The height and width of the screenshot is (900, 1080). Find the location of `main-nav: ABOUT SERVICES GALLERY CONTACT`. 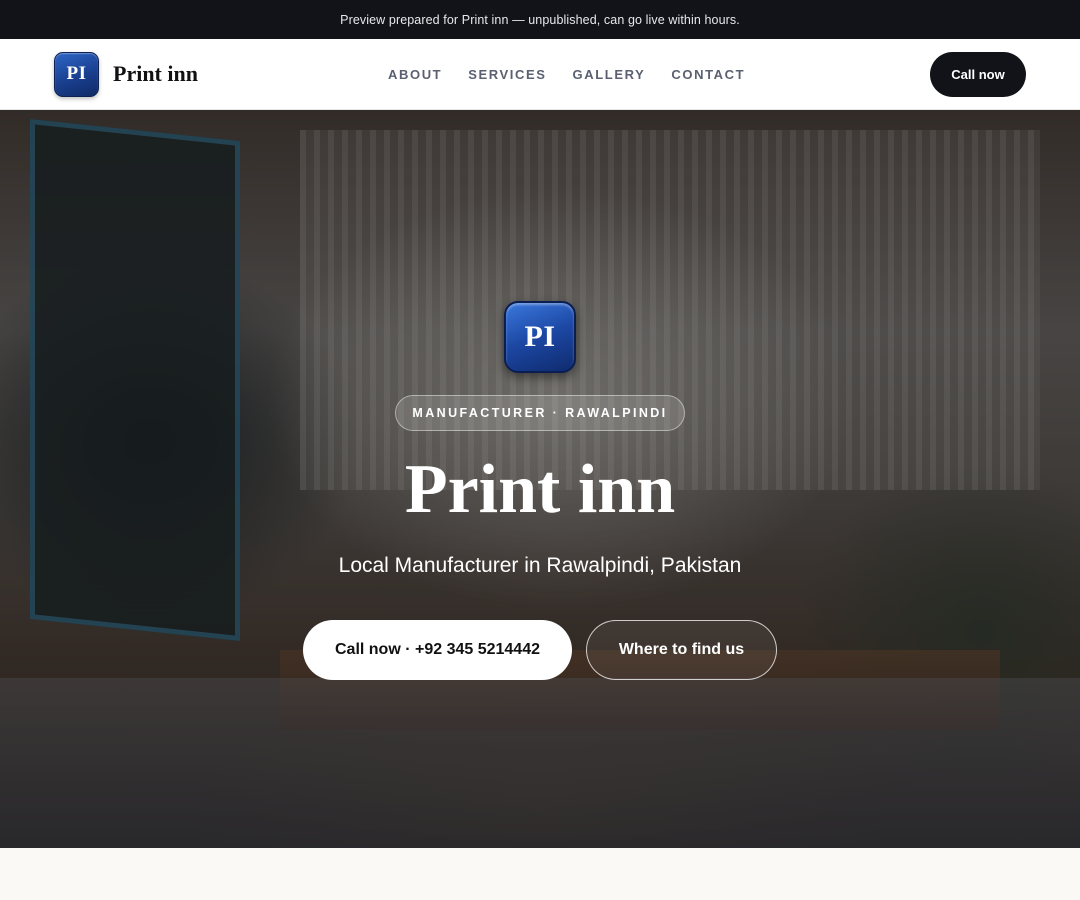

main-nav: ABOUT SERVICES GALLERY CONTACT is located at coordinates (566, 74).